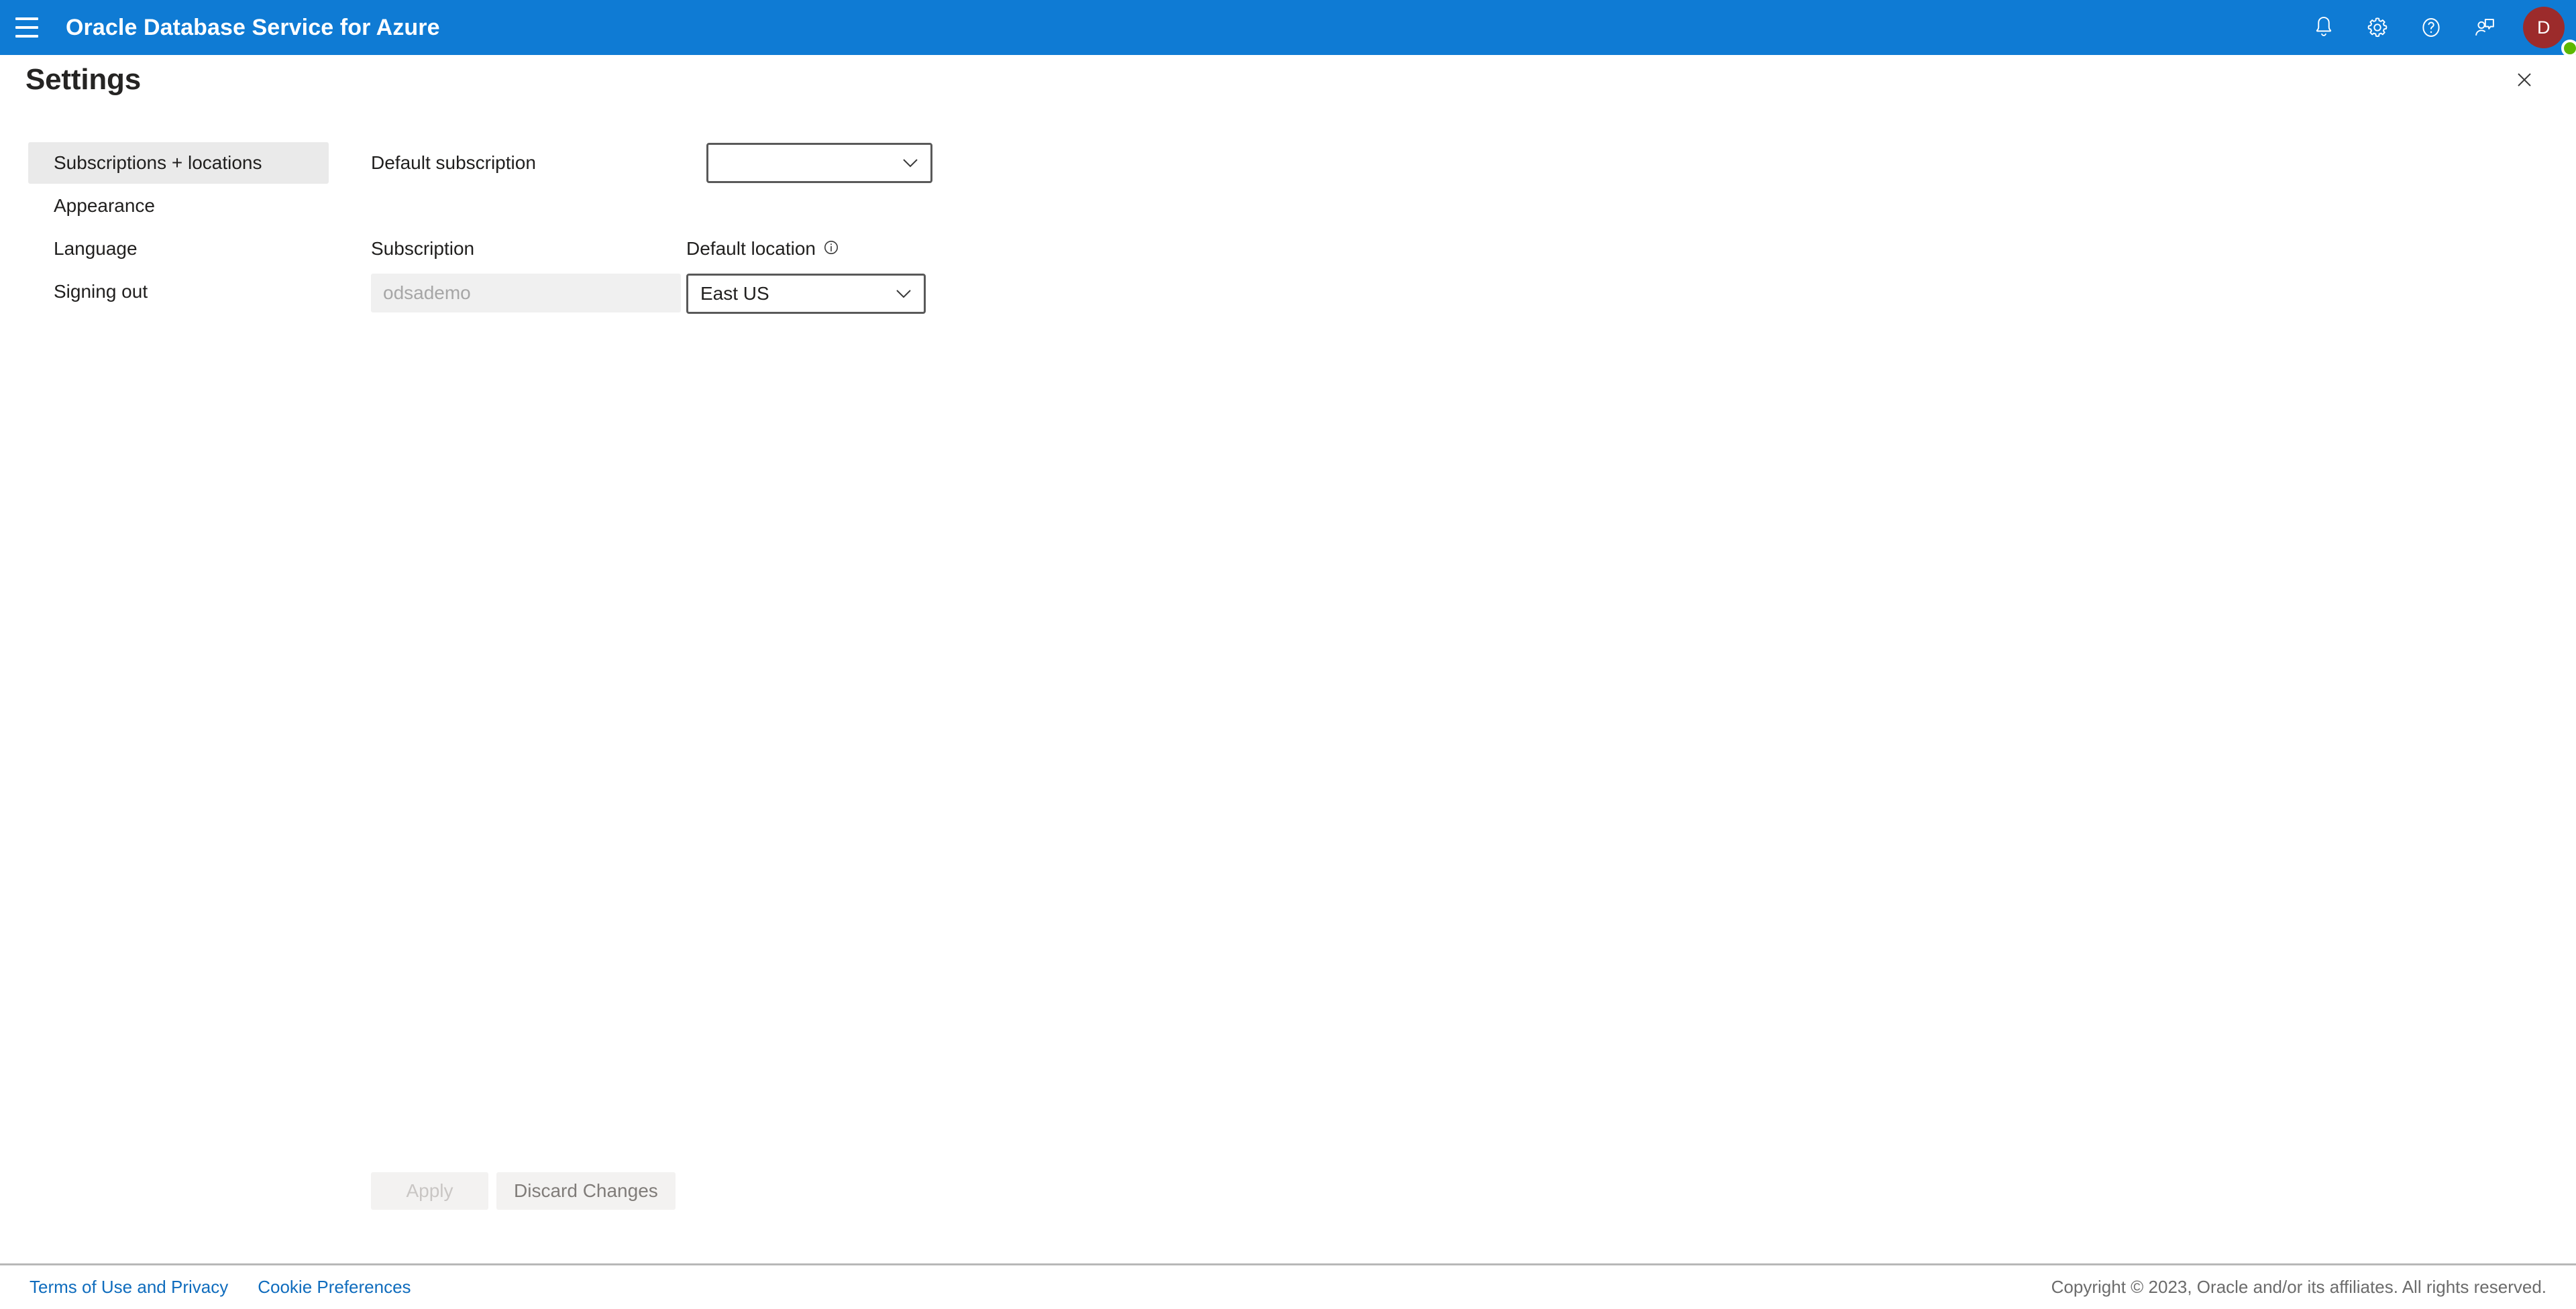 The image size is (2576, 1309). What do you see at coordinates (253, 27) in the screenshot?
I see `app-title: Oracle Database Service for Azure` at bounding box center [253, 27].